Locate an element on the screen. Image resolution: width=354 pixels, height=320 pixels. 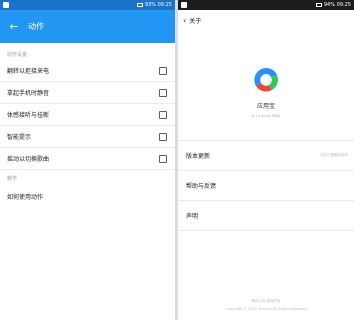
menu-help-feedback: 帮助与反馈 is located at coordinates (266, 186).